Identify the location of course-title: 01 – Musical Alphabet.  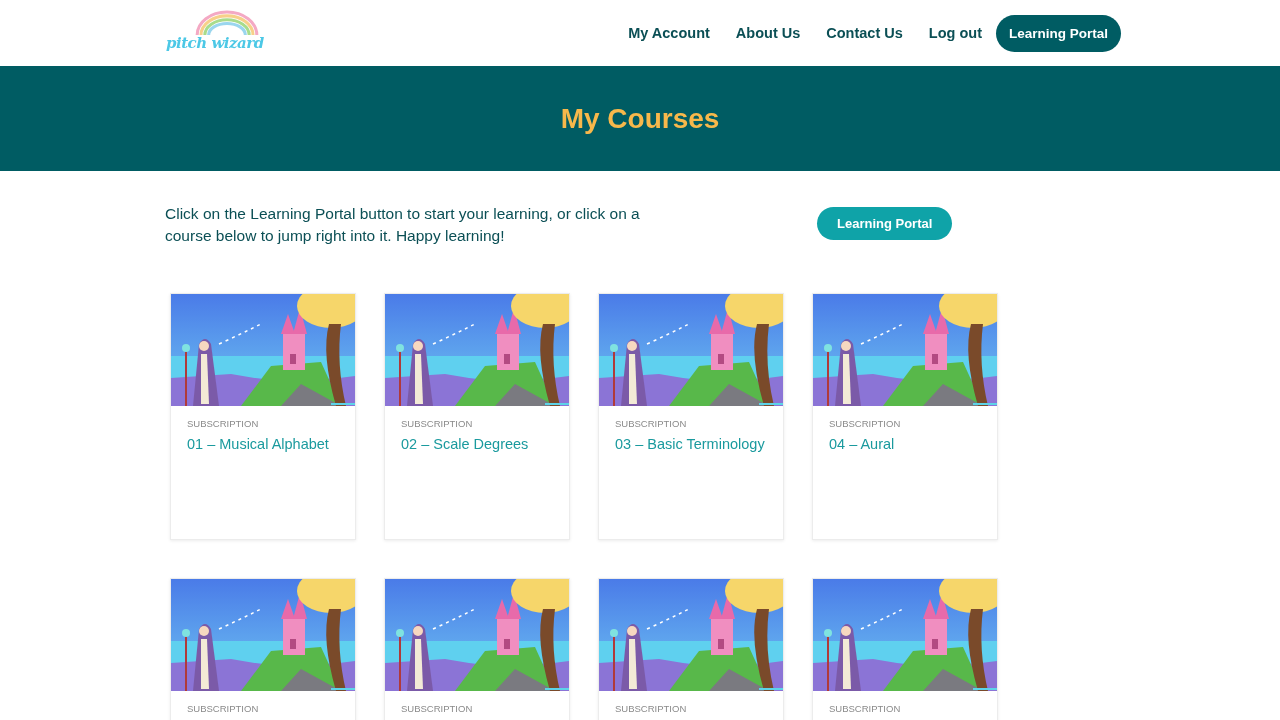
(263, 444).